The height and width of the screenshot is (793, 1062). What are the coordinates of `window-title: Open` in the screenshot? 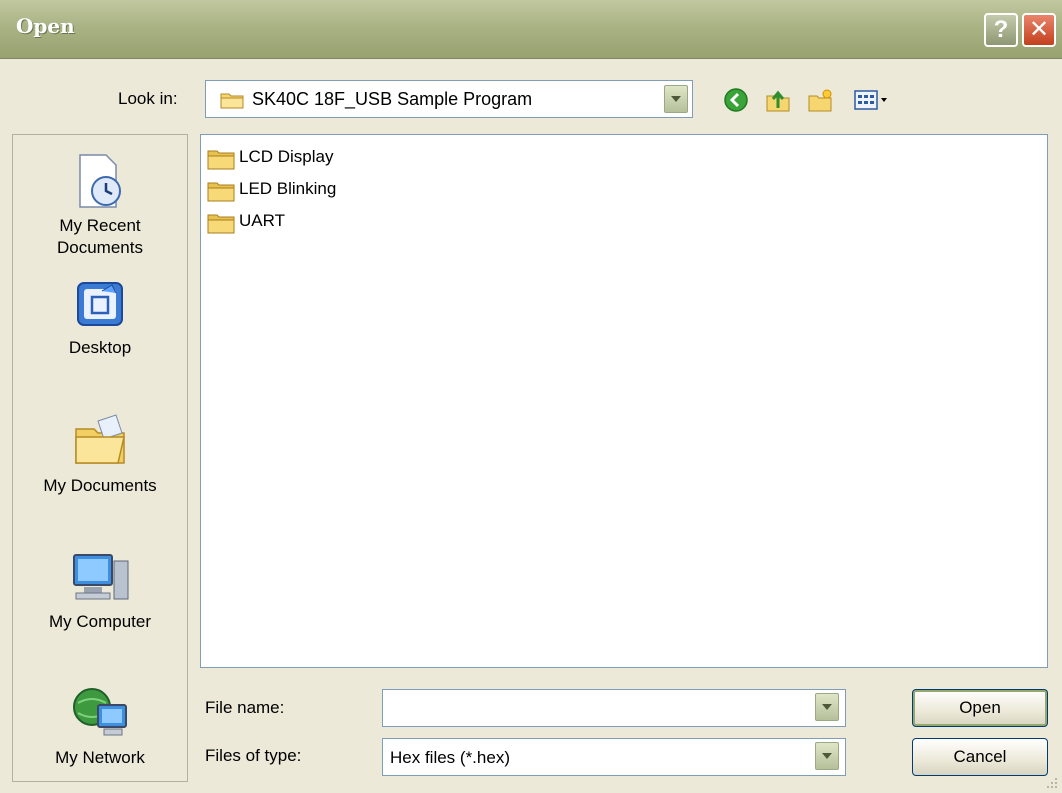 It's located at (45, 26).